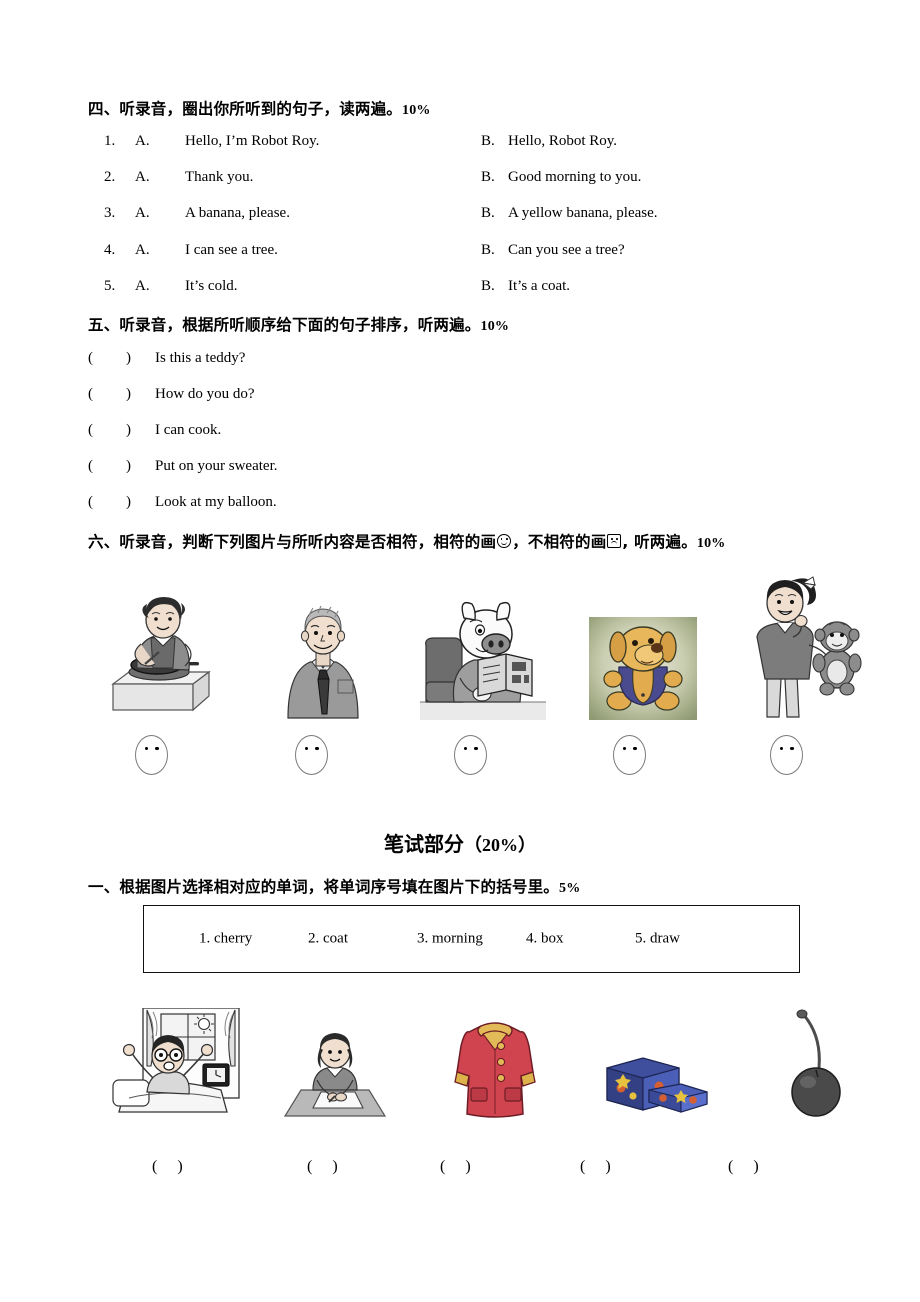 This screenshot has width=920, height=1302. What do you see at coordinates (643, 668) in the screenshot?
I see `yellow-toy-dog-icon` at bounding box center [643, 668].